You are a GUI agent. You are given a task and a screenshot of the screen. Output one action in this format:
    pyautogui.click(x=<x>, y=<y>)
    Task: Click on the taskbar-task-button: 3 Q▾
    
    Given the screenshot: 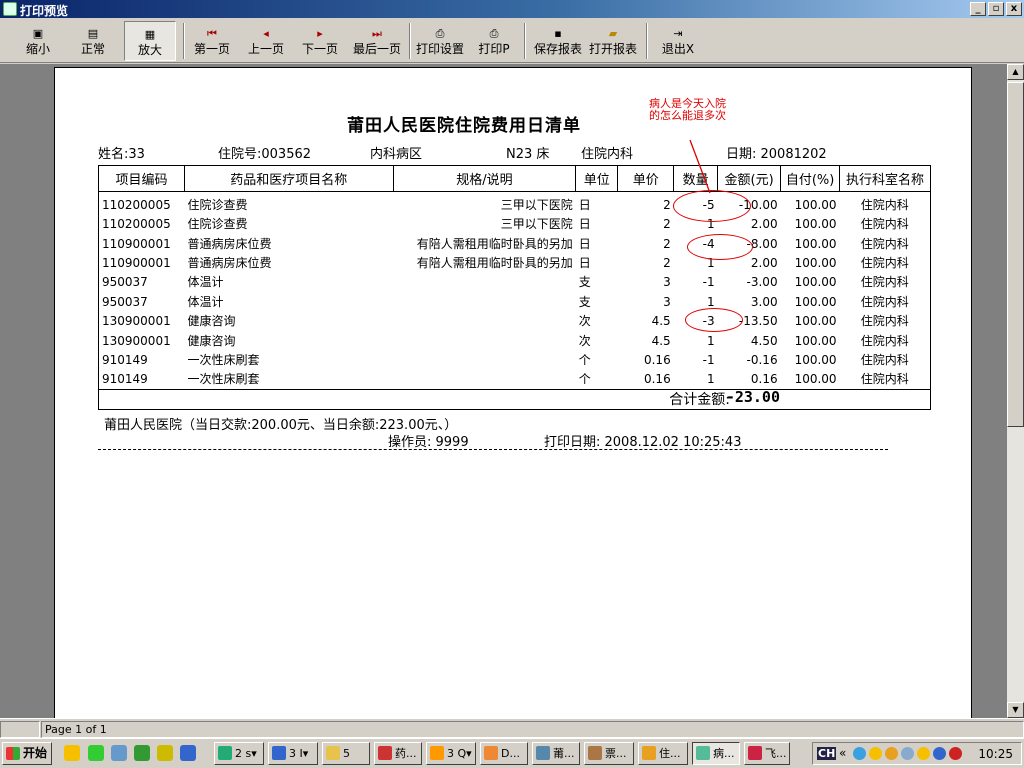 What is the action you would take?
    pyautogui.click(x=451, y=753)
    